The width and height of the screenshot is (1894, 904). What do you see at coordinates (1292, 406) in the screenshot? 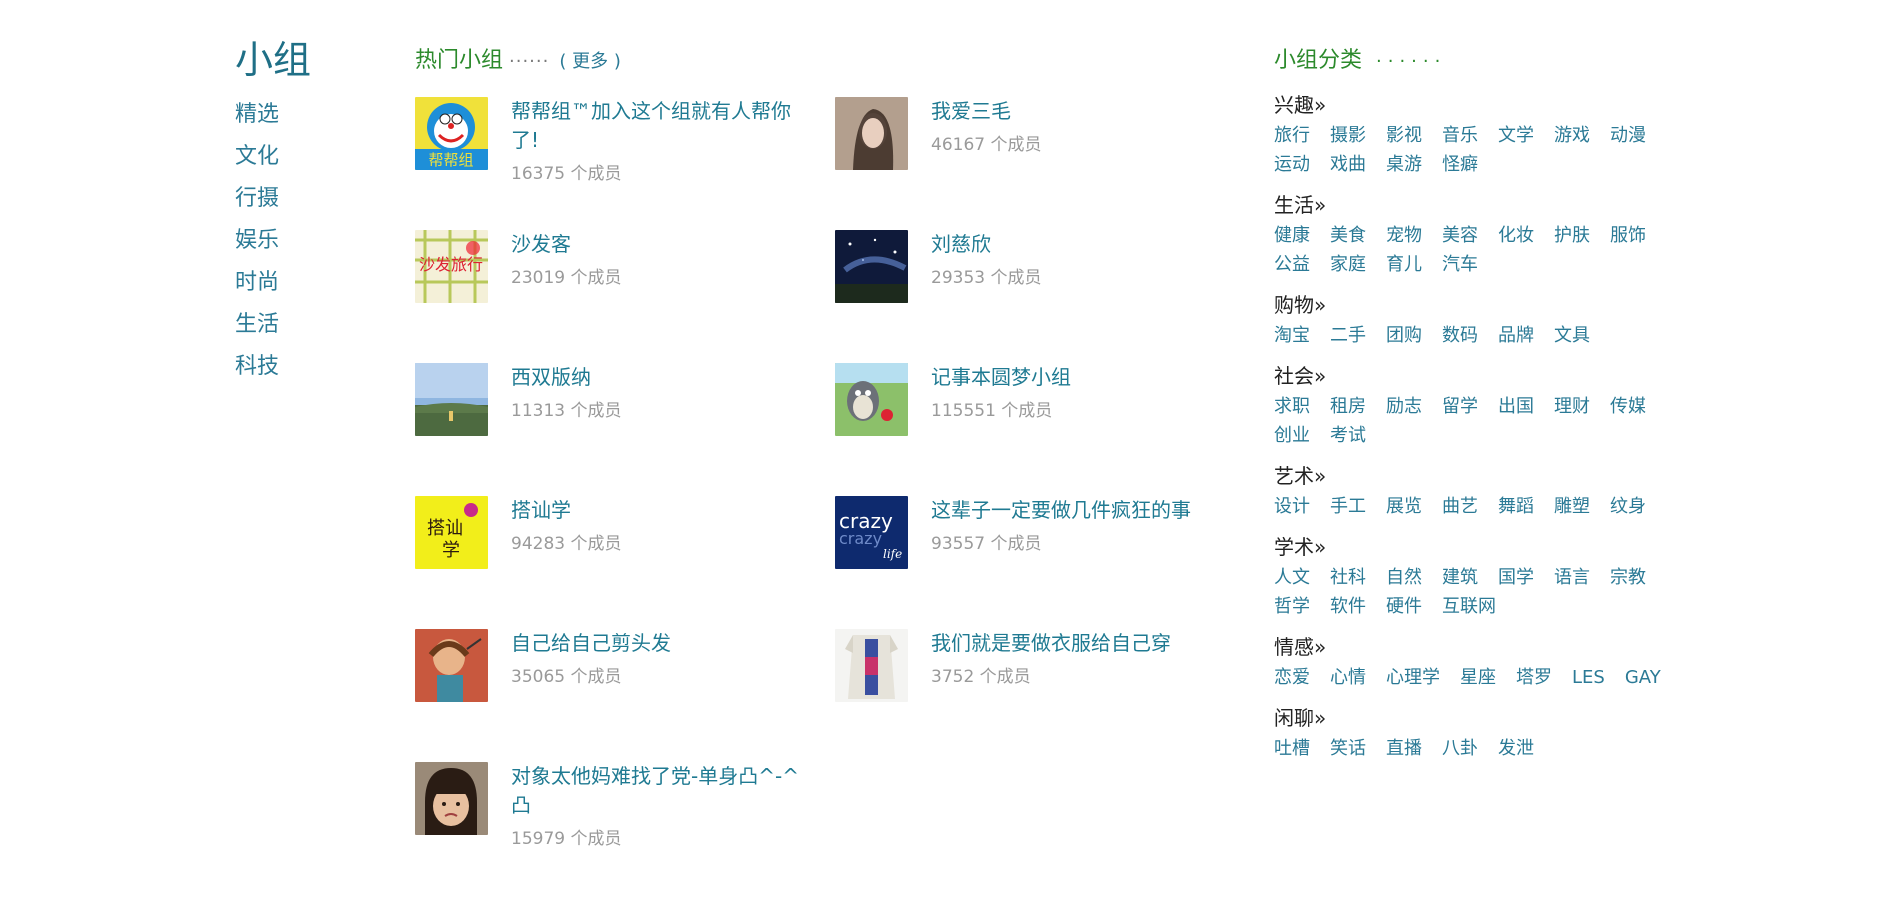
I see `category-tag-link: 求职` at bounding box center [1292, 406].